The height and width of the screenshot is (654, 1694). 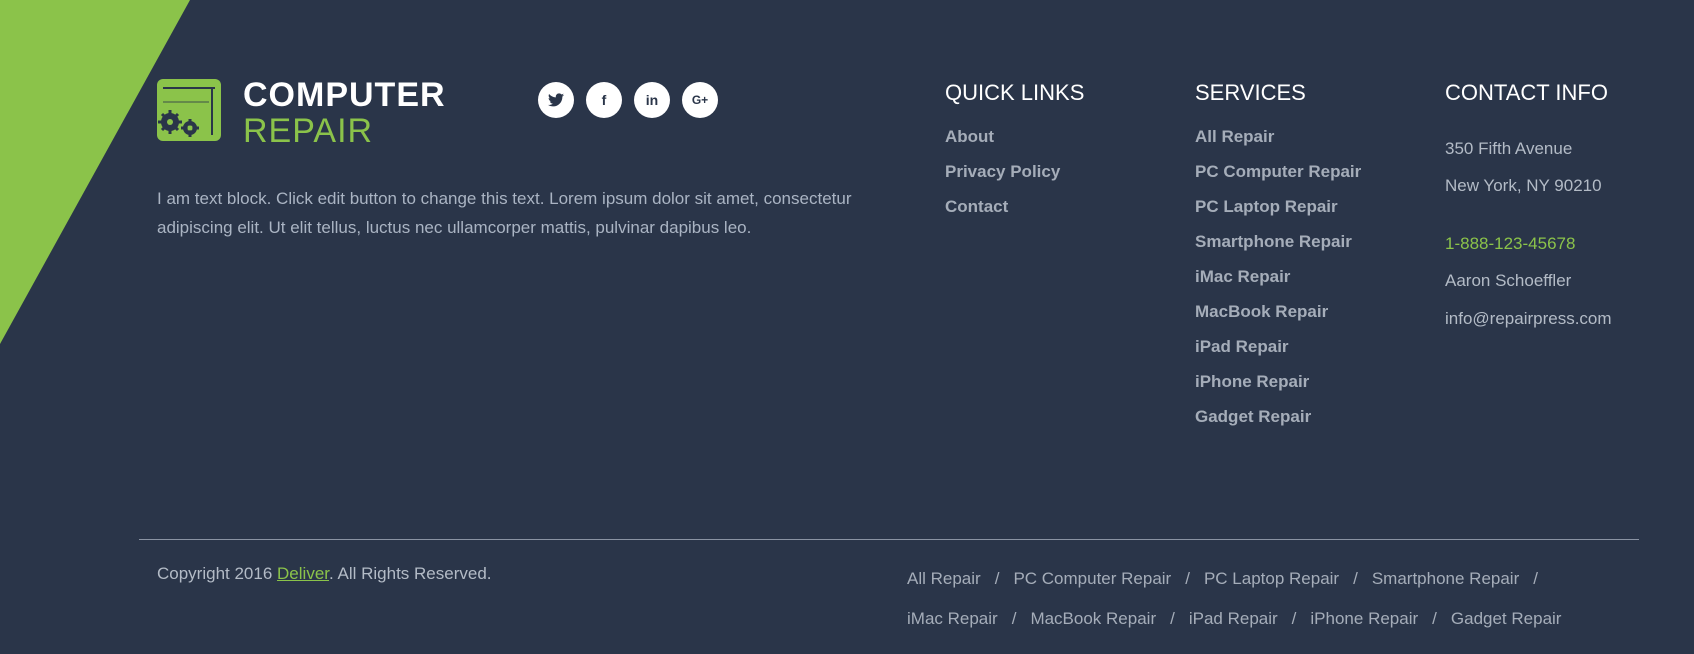 I want to click on gears-monitor-icon, so click(x=189, y=110).